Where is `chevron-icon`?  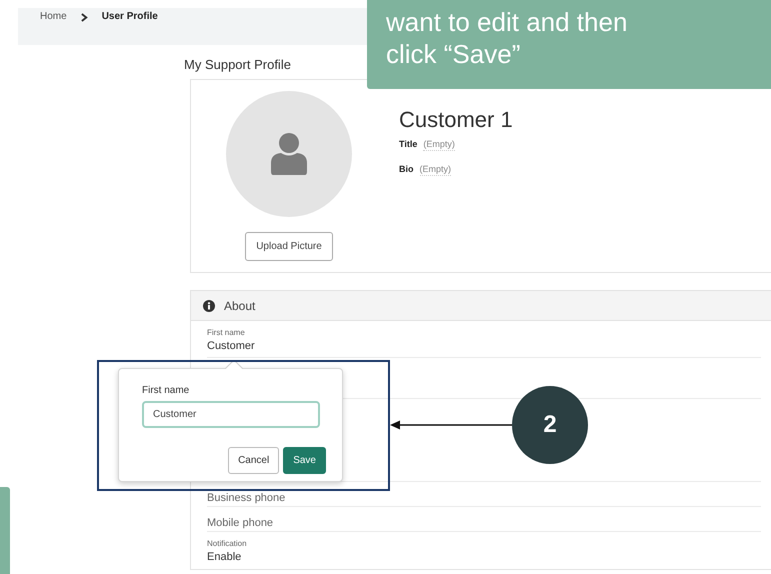 chevron-icon is located at coordinates (84, 17).